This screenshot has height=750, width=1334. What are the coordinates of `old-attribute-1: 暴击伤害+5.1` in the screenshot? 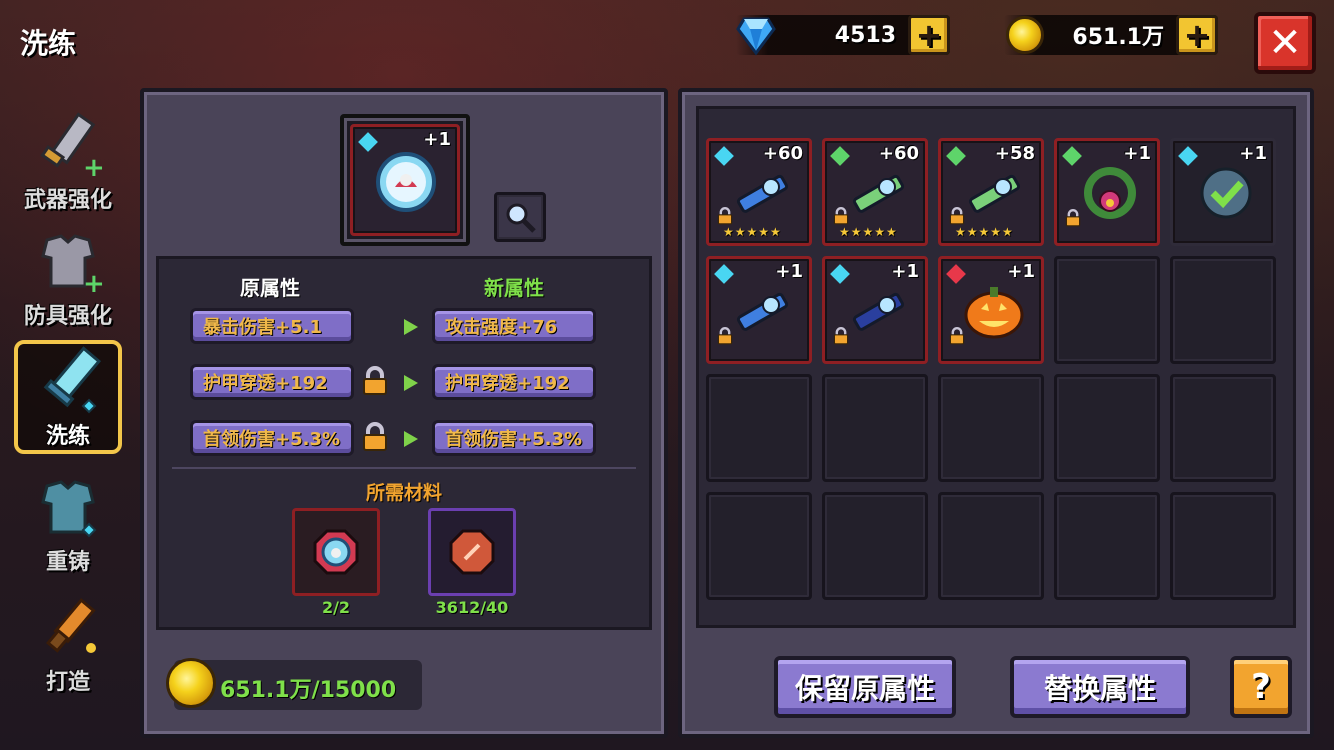 It's located at (272, 326).